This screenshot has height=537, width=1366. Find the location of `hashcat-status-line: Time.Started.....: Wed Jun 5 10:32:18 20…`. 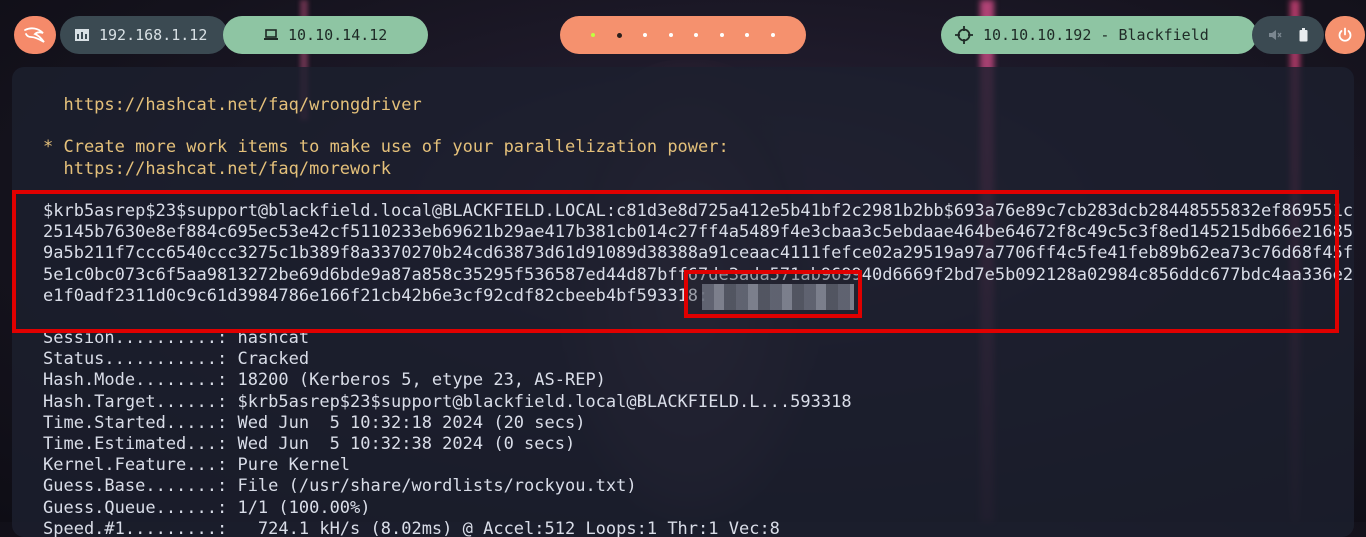

hashcat-status-line: Time.Started.....: Wed Jun 5 10:32:18 20… is located at coordinates (314, 422).